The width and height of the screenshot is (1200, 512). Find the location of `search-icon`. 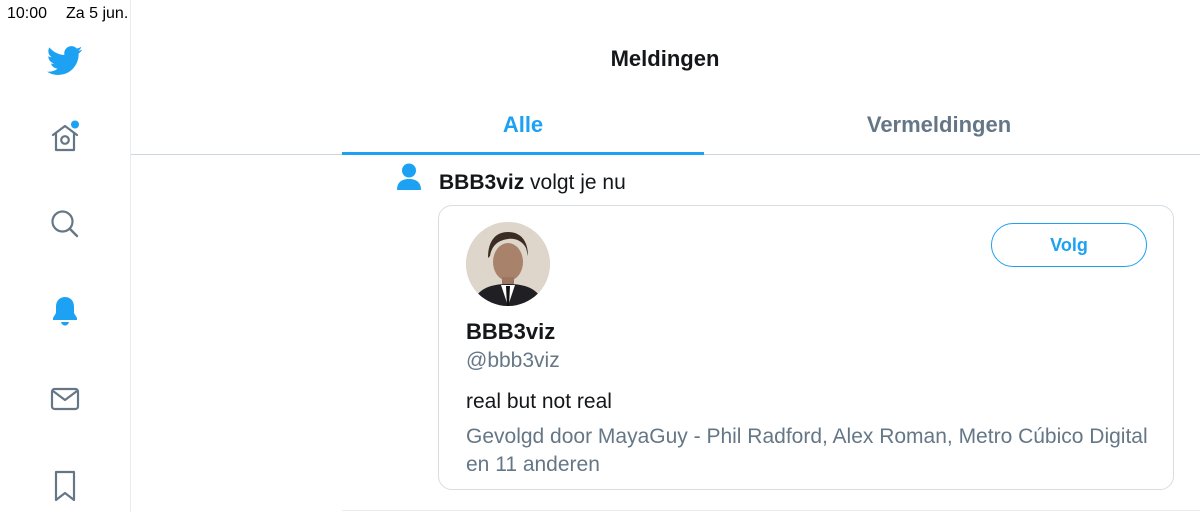

search-icon is located at coordinates (65, 224).